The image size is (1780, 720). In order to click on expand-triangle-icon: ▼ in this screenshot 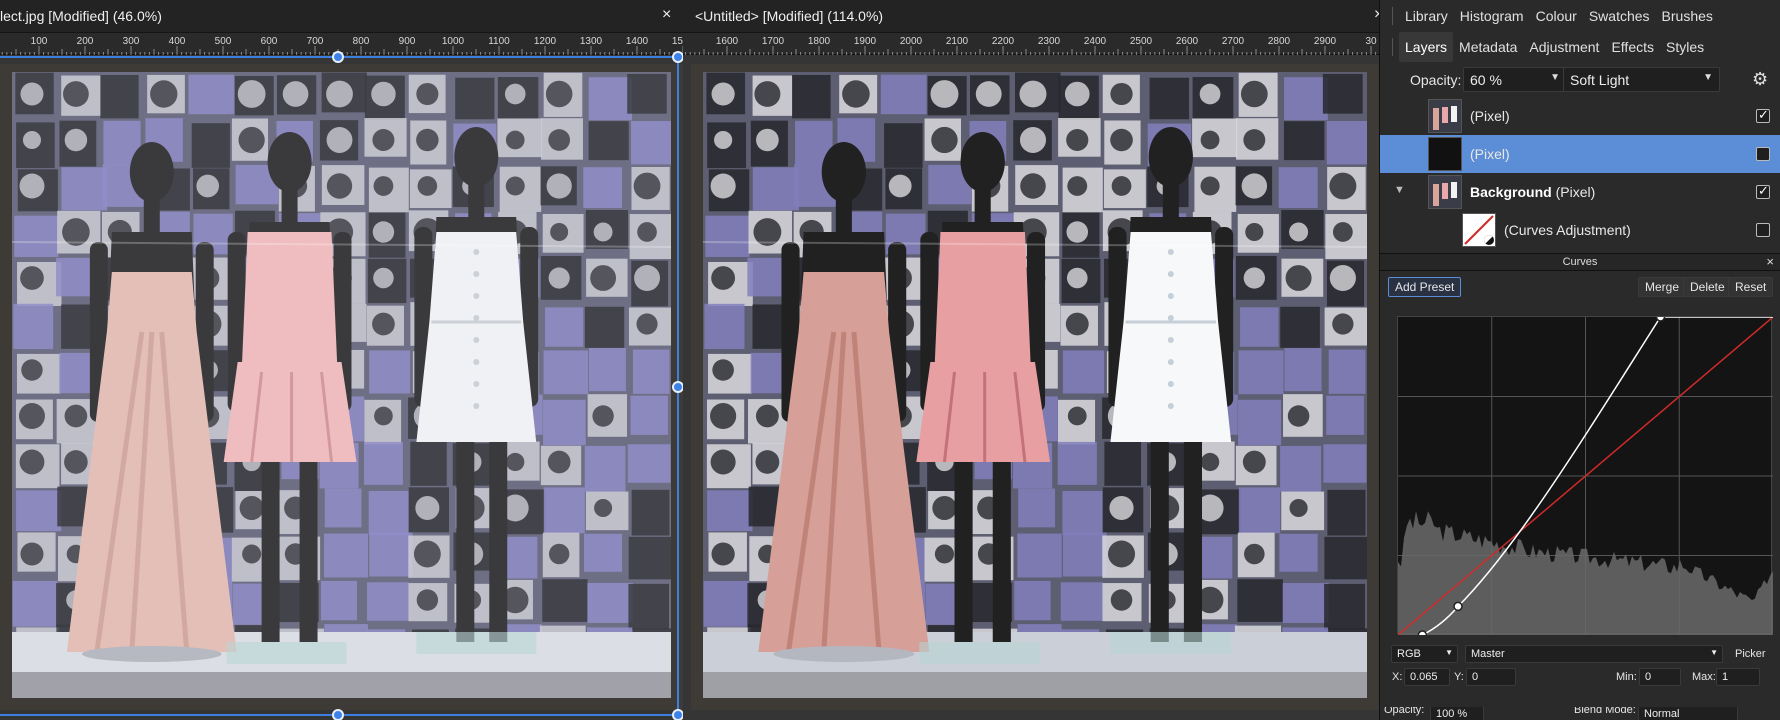, I will do `click(1399, 190)`.